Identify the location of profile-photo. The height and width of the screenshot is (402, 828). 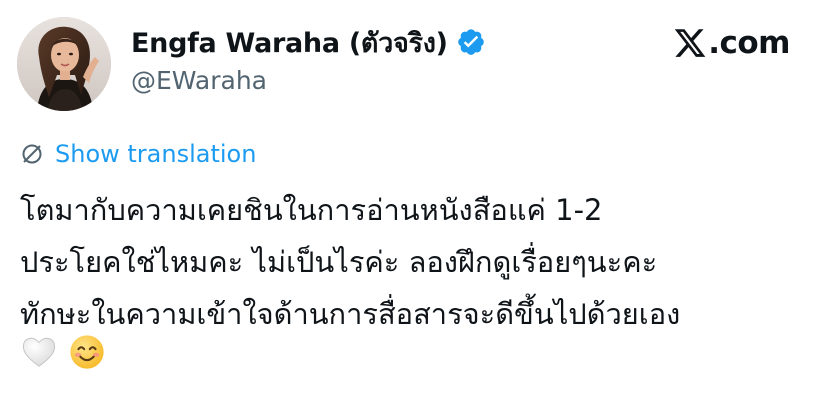
(64, 64).